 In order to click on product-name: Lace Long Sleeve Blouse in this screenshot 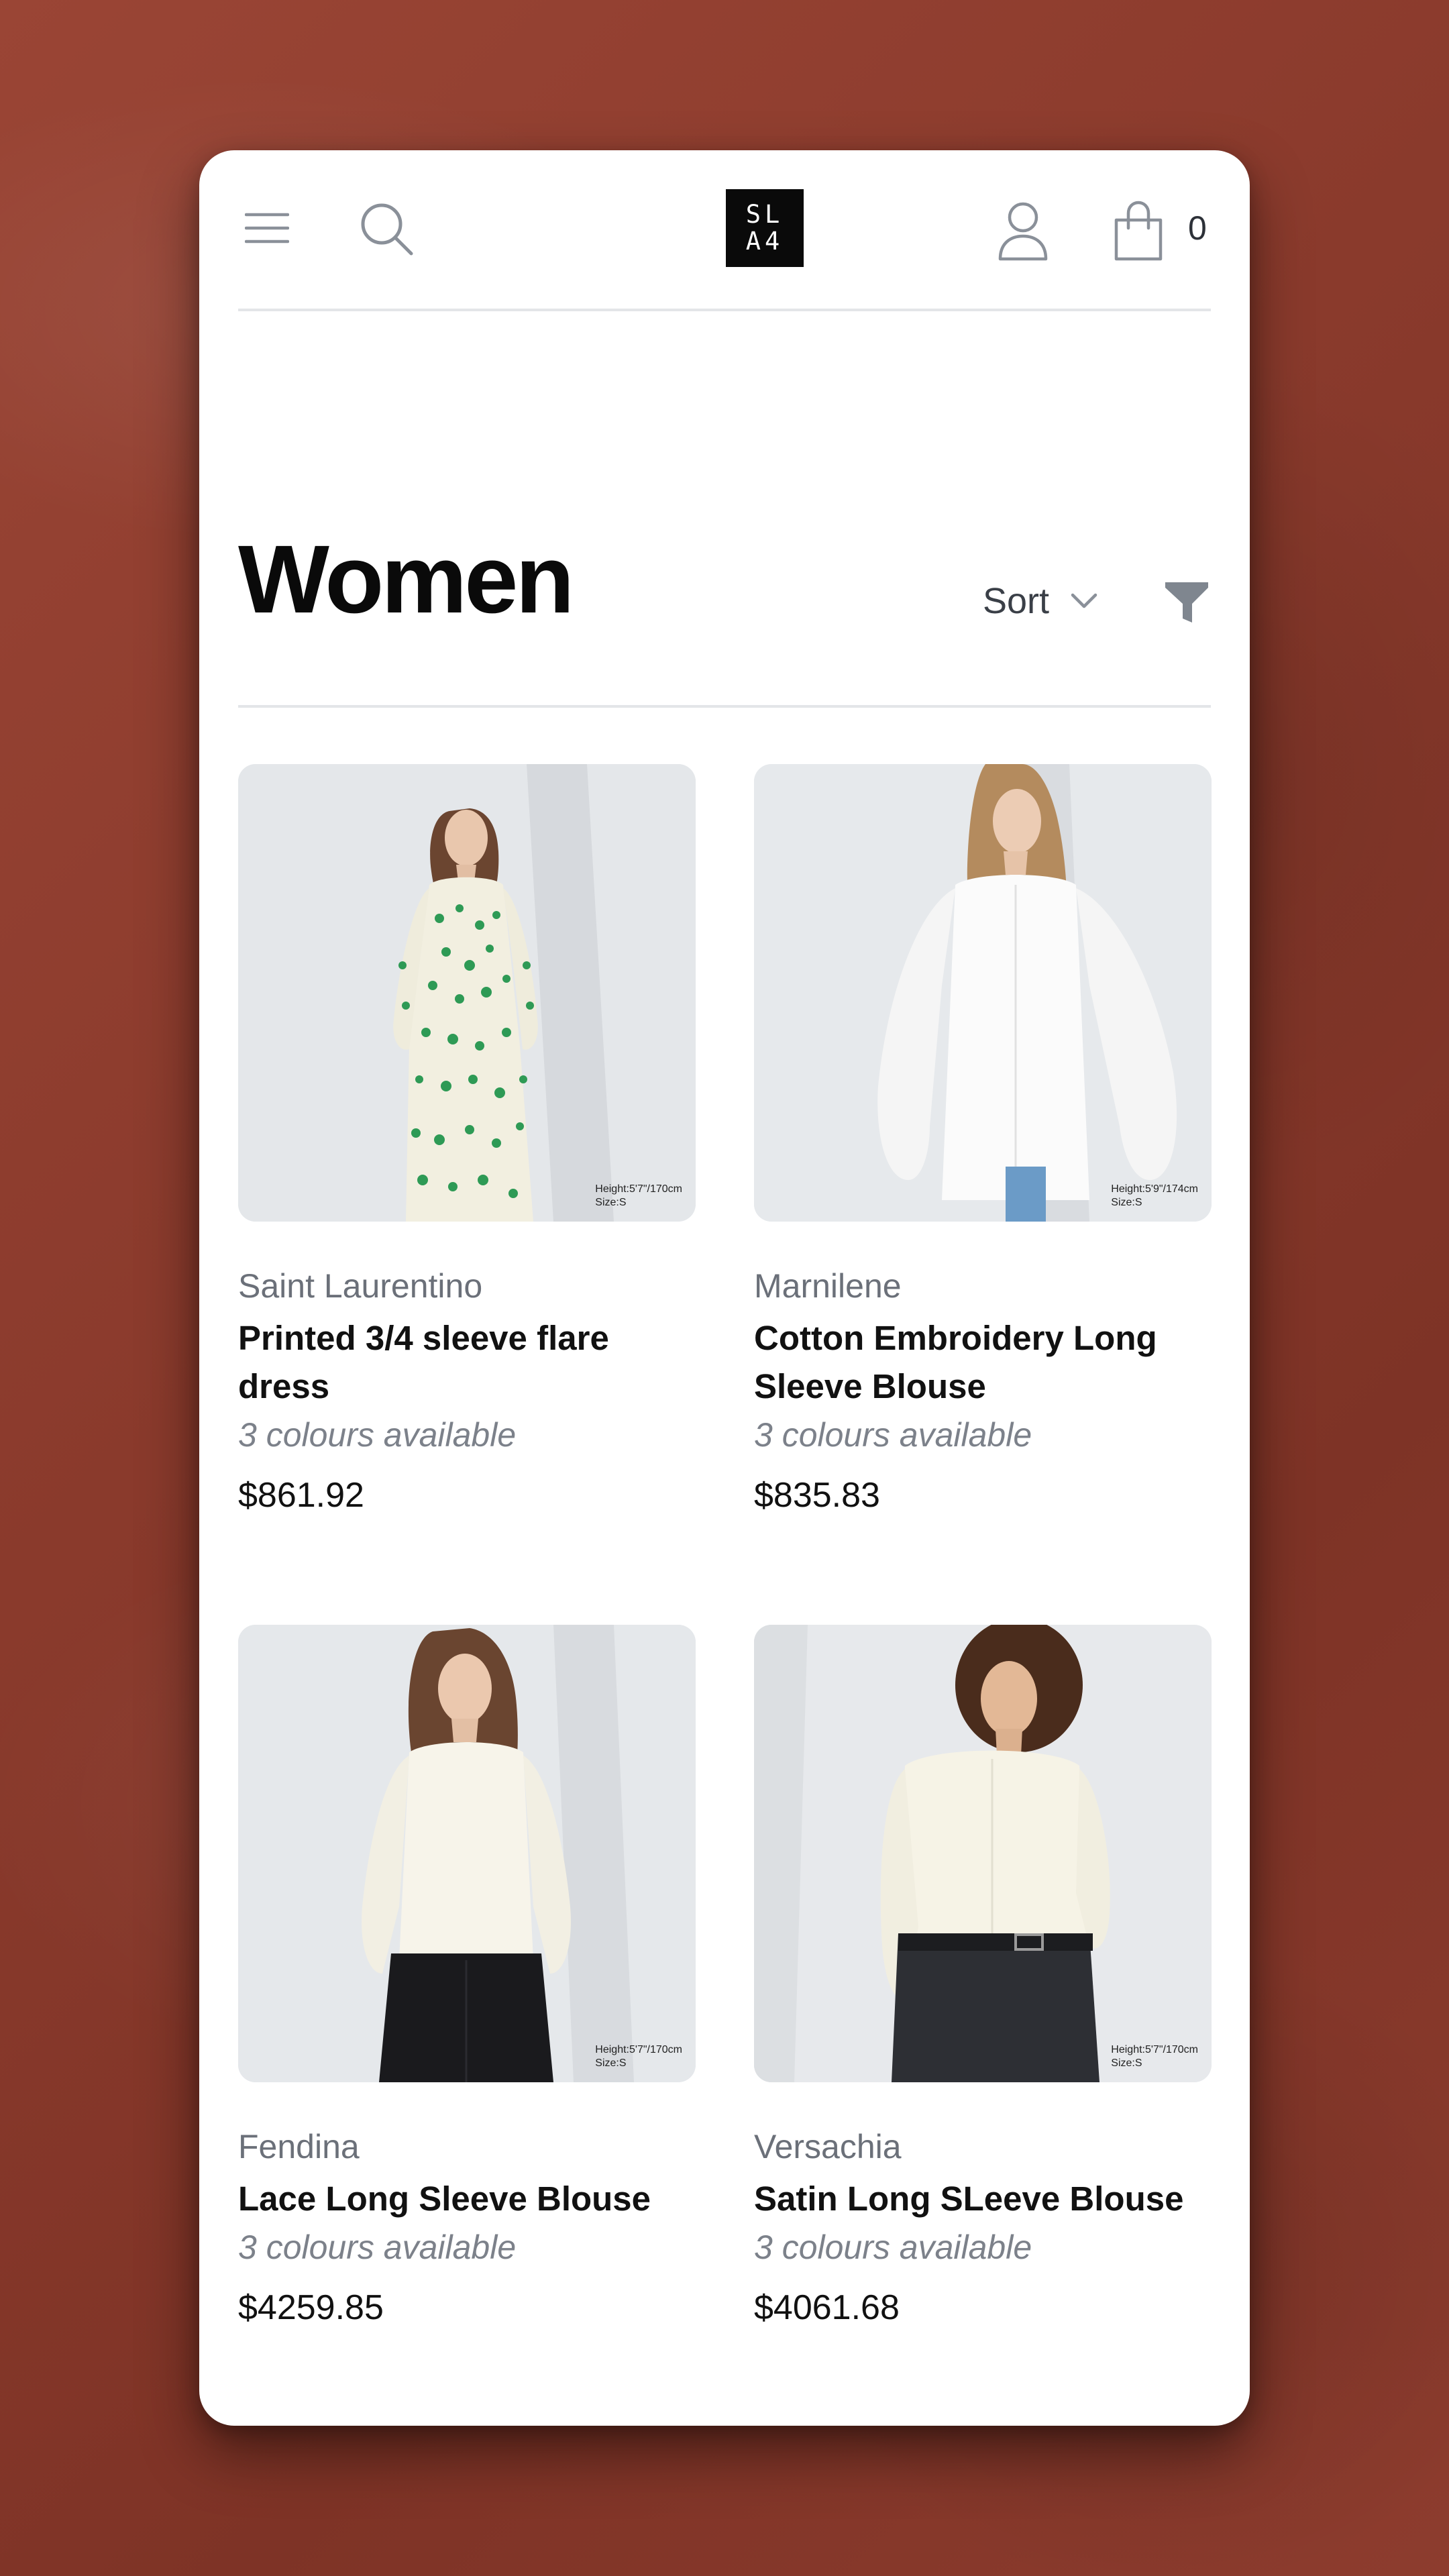, I will do `click(467, 2199)`.